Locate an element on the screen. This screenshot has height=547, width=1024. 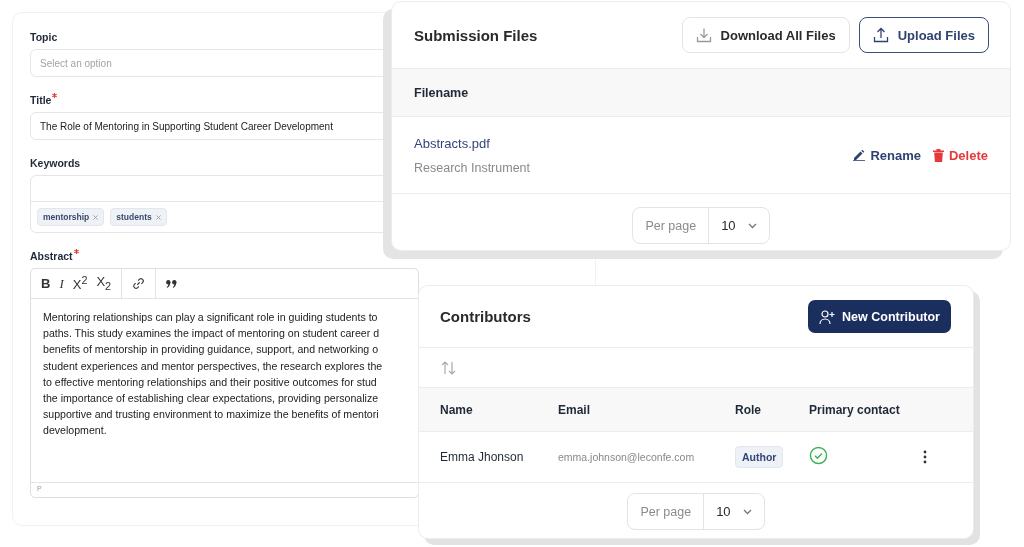
abstract-line: development. is located at coordinates (75, 431).